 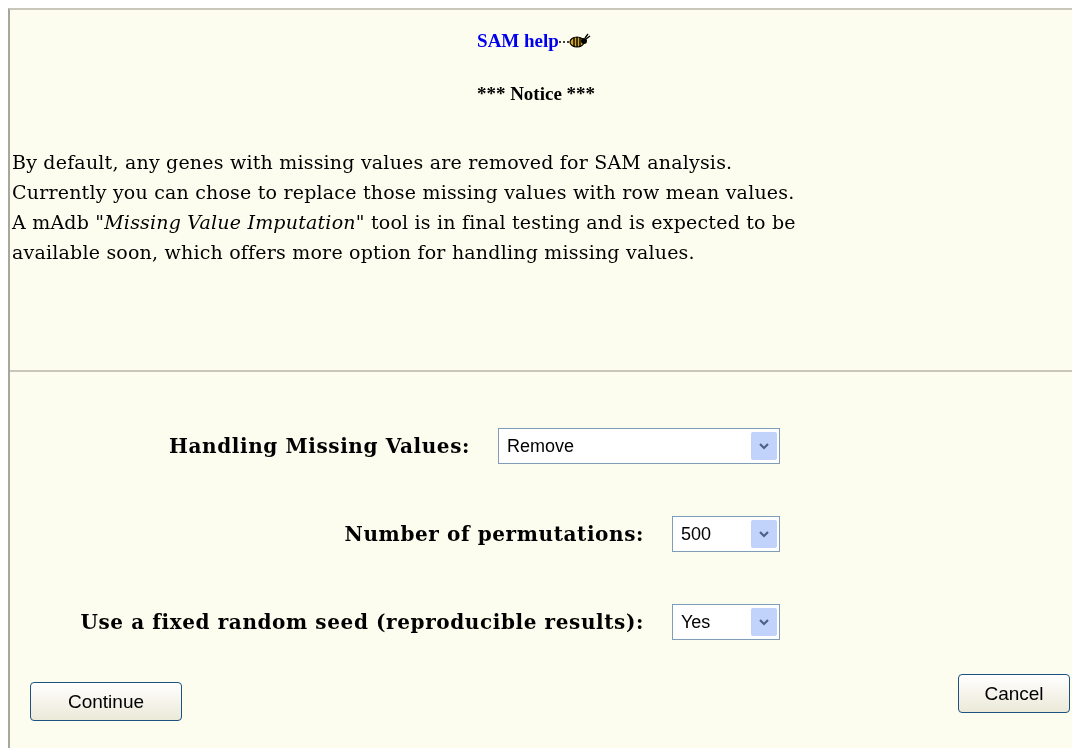 I want to click on dropdown-field: Yes, so click(x=726, y=622).